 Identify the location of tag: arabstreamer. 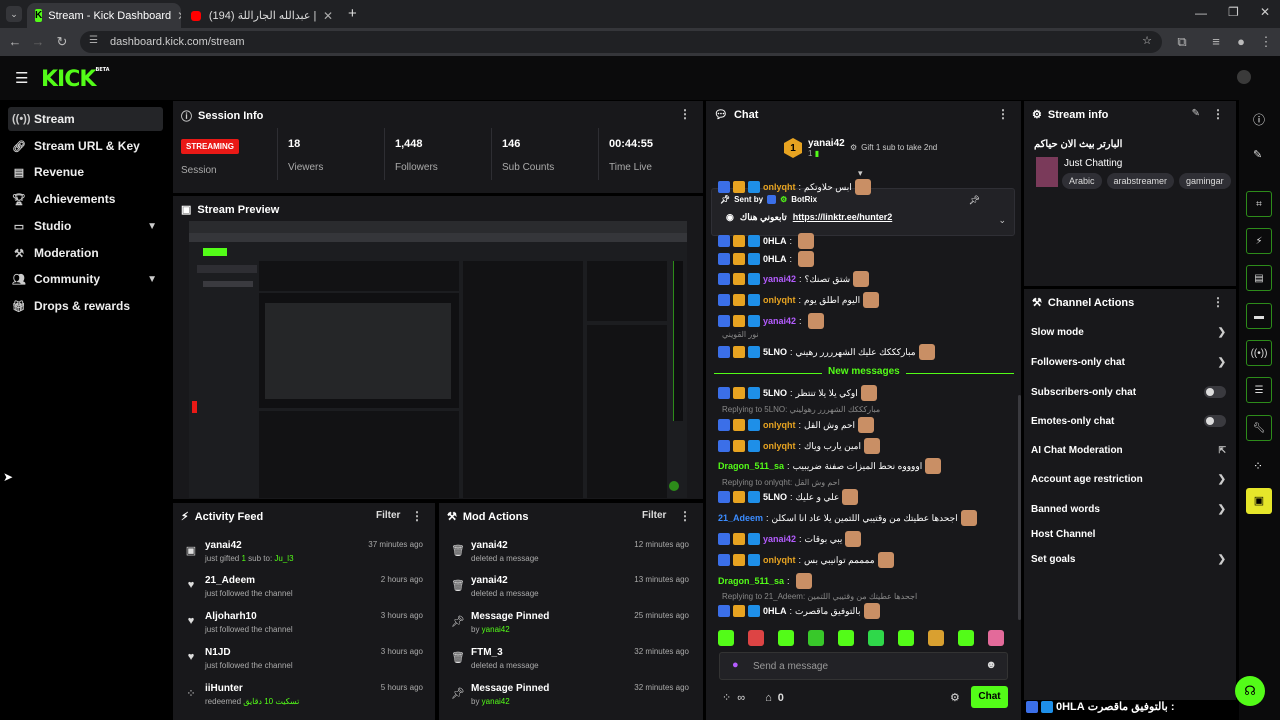
(1140, 181).